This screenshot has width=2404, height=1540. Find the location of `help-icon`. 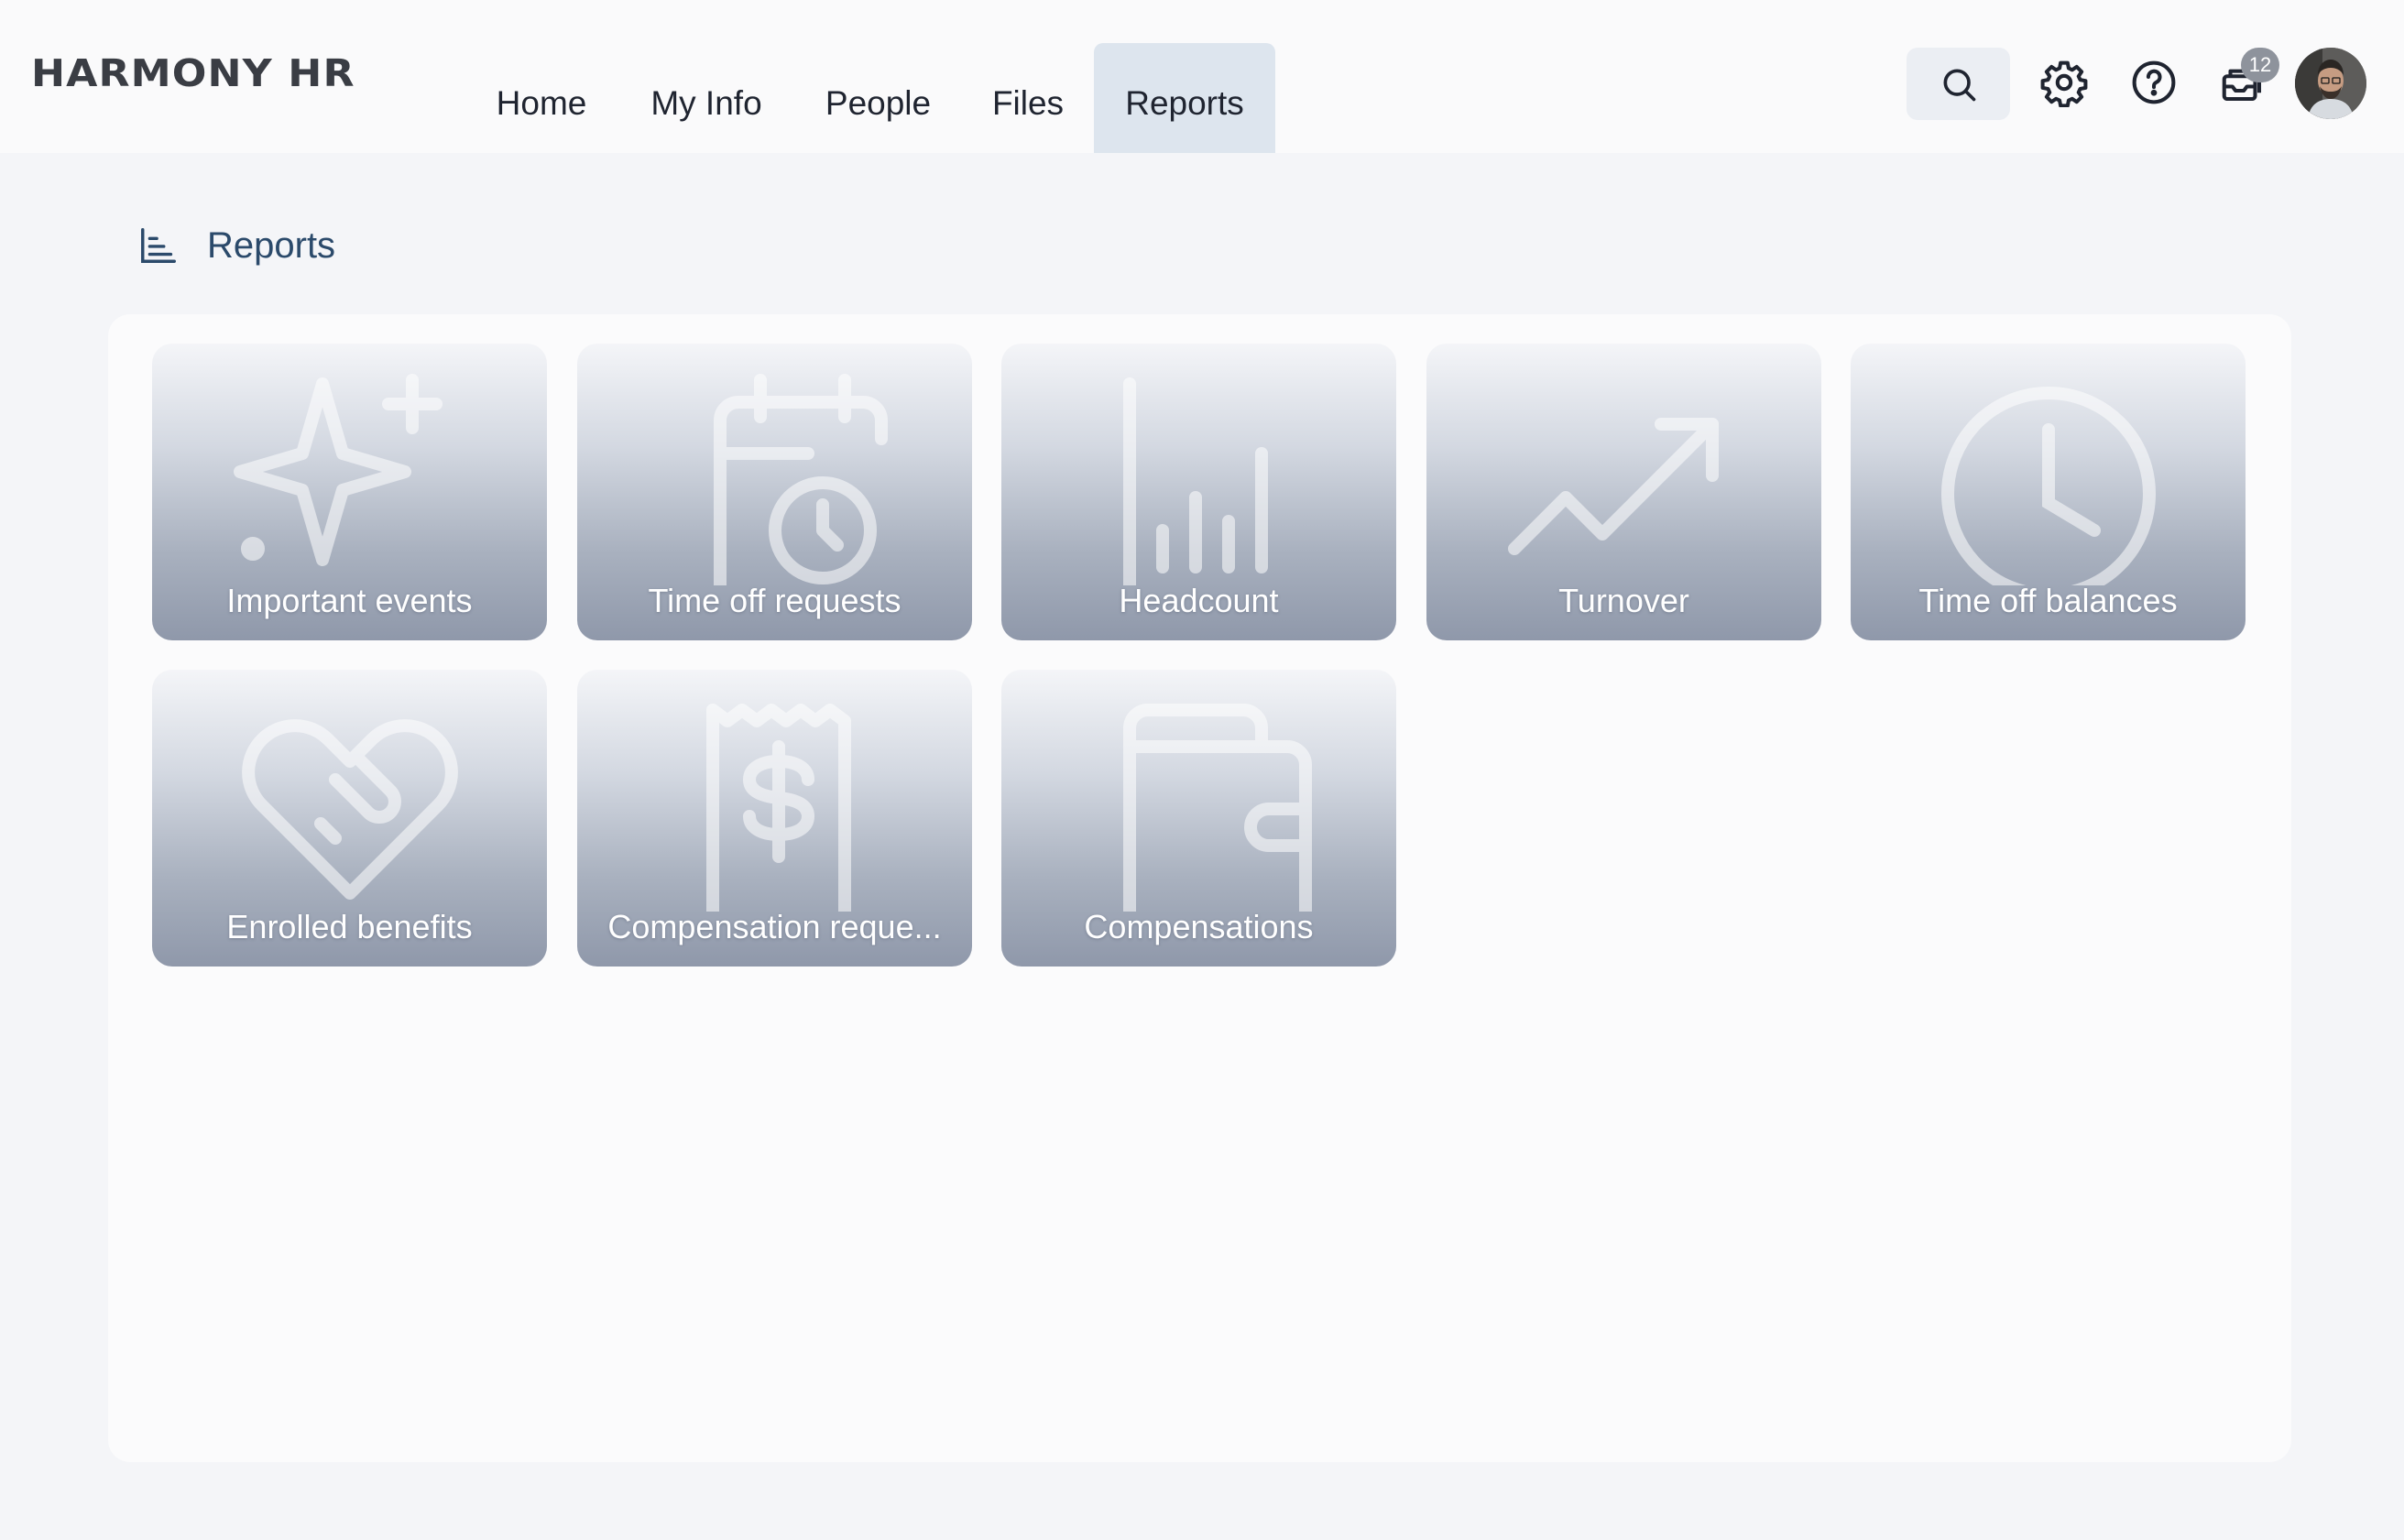

help-icon is located at coordinates (2154, 82).